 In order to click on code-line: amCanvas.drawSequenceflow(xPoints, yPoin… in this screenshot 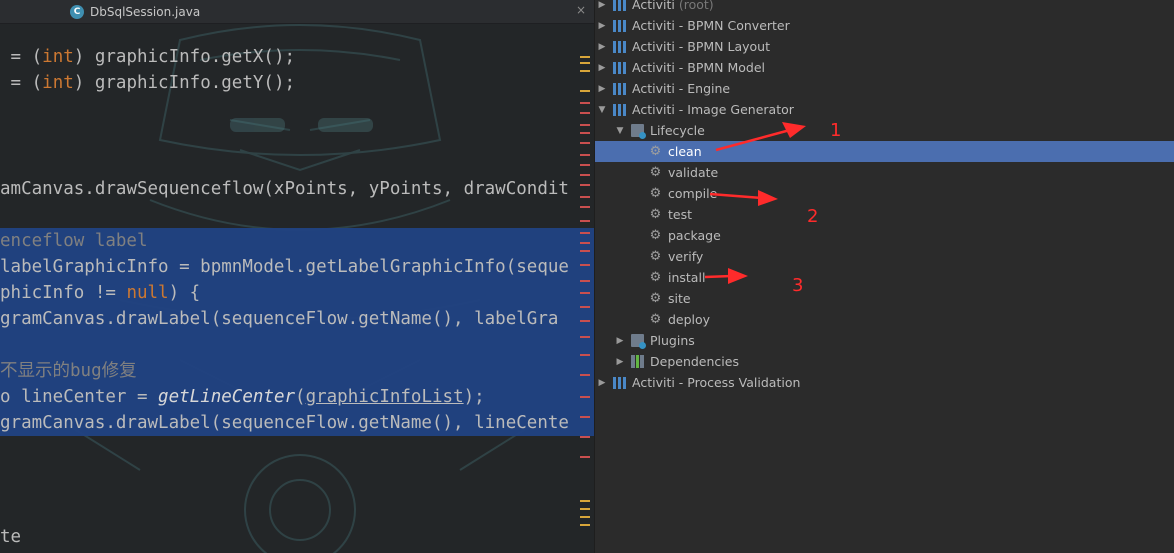, I will do `click(297, 189)`.